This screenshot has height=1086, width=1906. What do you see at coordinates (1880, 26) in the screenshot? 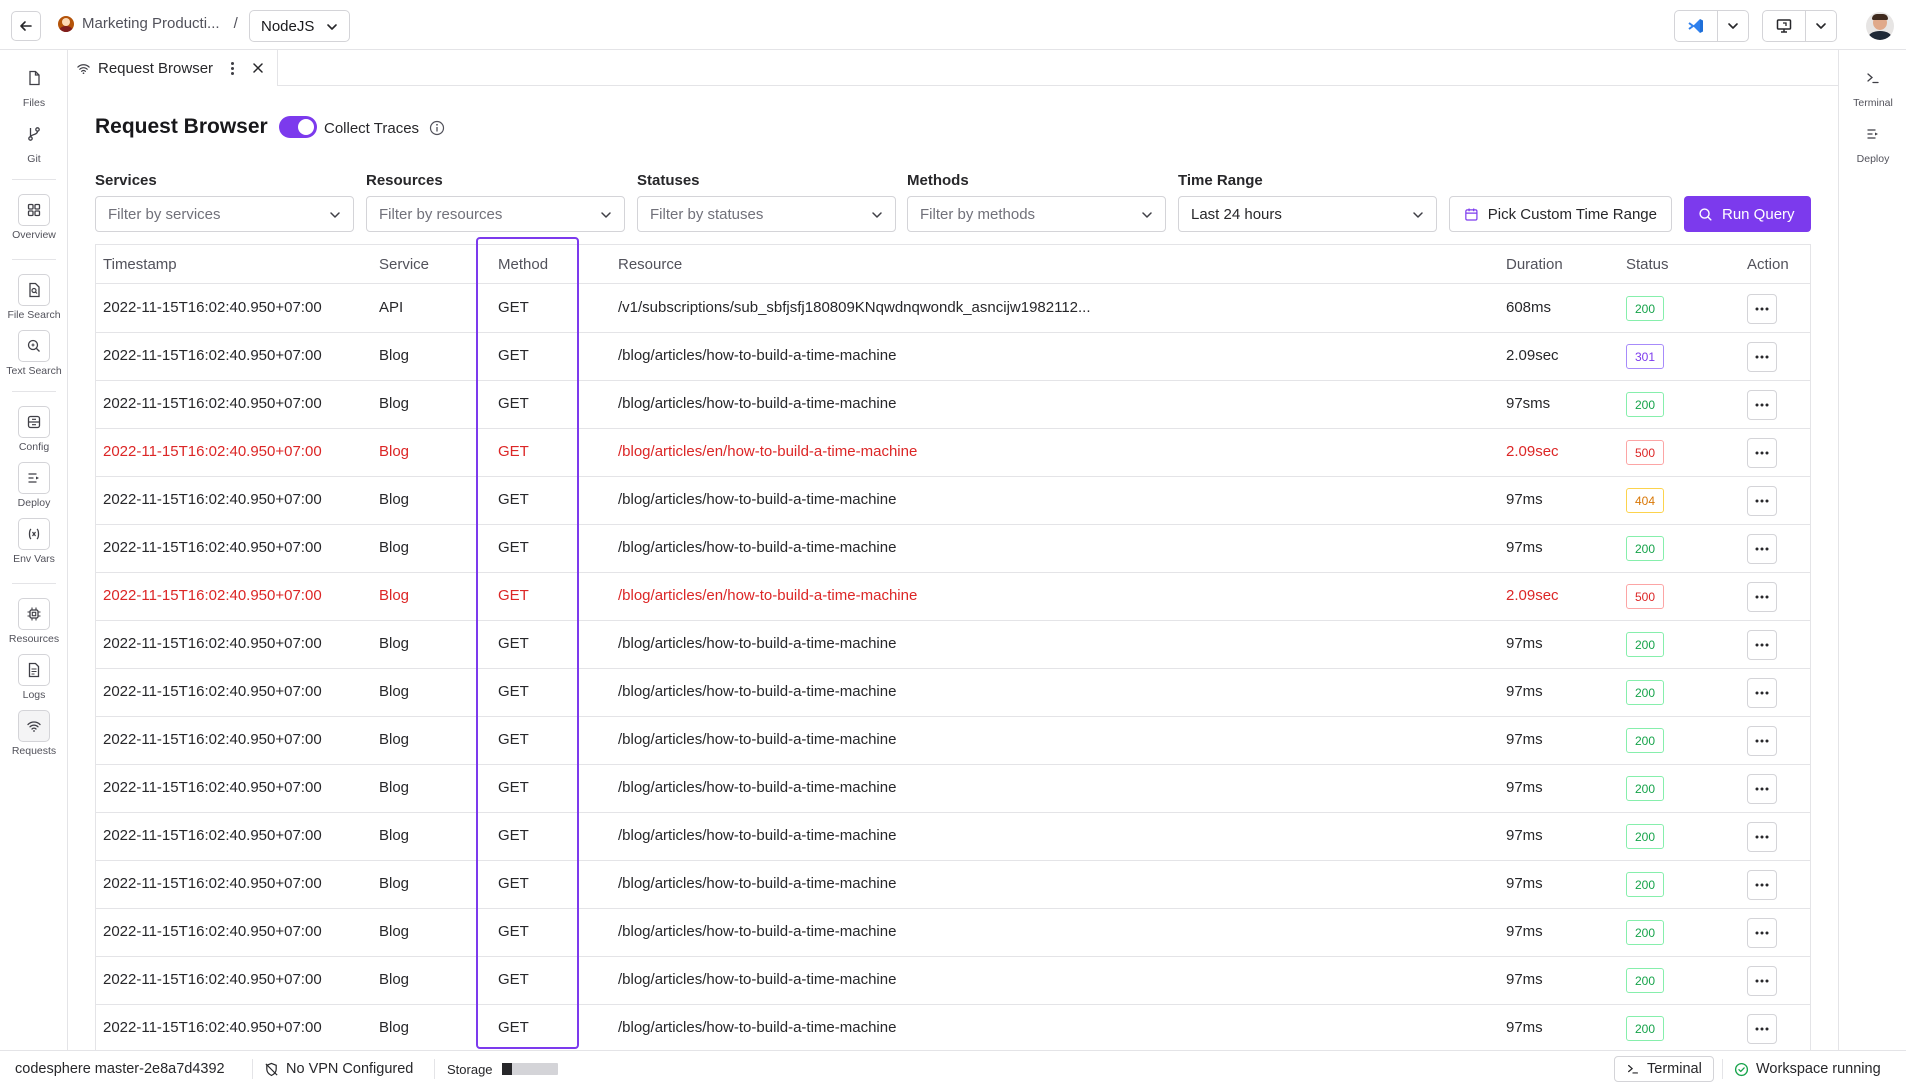
I see `user-avatar` at bounding box center [1880, 26].